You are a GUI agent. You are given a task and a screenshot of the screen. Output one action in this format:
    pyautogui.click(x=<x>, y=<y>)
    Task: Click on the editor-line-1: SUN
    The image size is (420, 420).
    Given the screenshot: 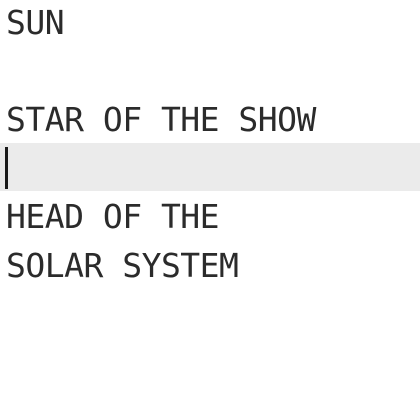 What is the action you would take?
    pyautogui.click(x=213, y=24)
    